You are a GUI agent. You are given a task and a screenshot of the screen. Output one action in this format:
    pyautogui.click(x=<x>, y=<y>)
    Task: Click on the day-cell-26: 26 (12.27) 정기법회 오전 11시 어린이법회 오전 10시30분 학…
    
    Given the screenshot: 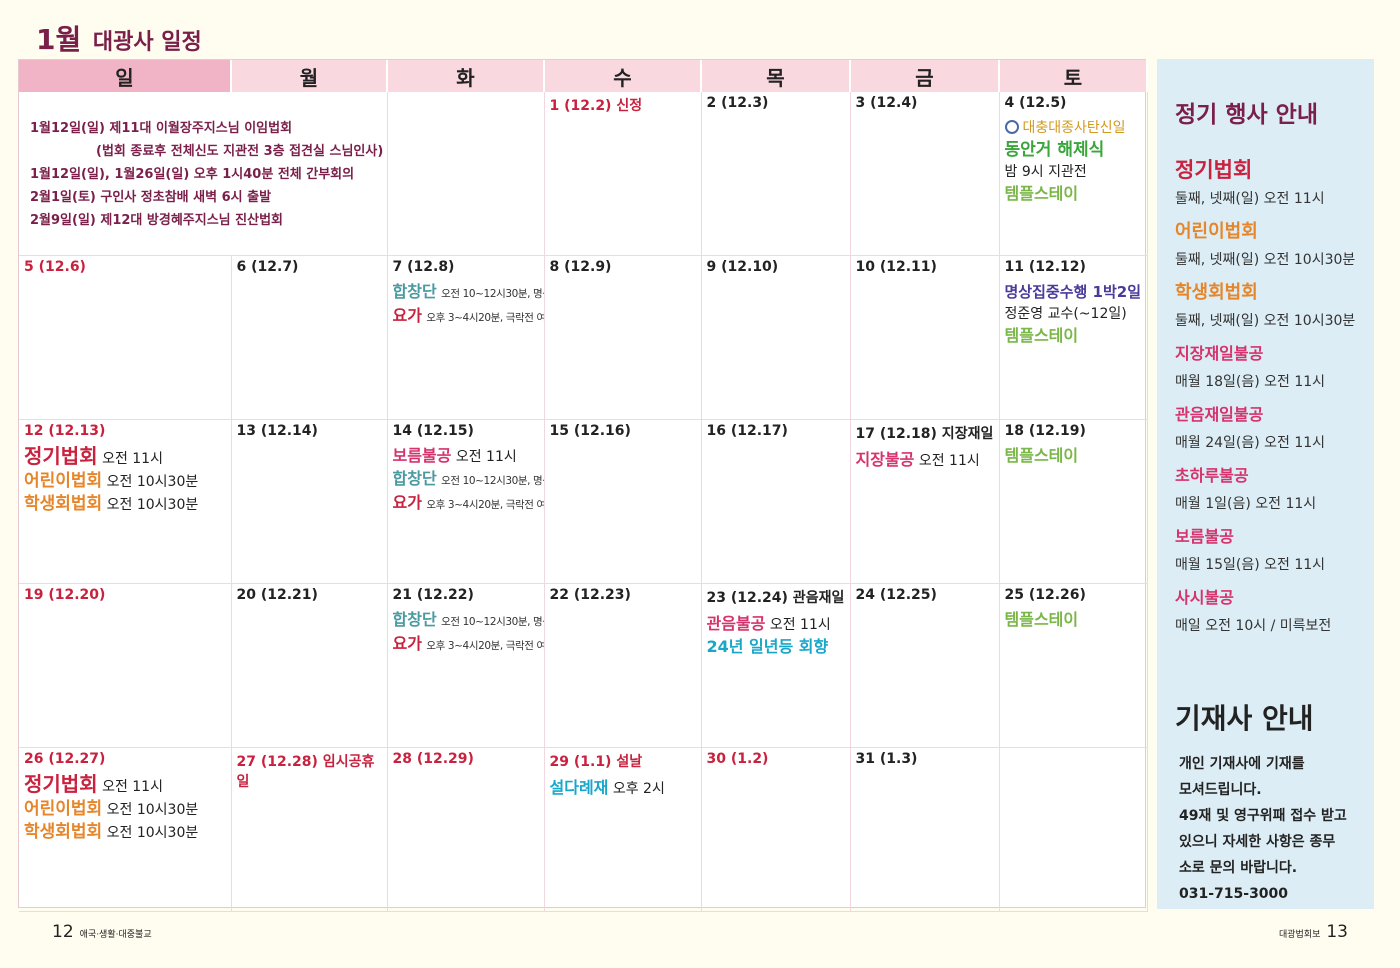 What is the action you would take?
    pyautogui.click(x=125, y=829)
    